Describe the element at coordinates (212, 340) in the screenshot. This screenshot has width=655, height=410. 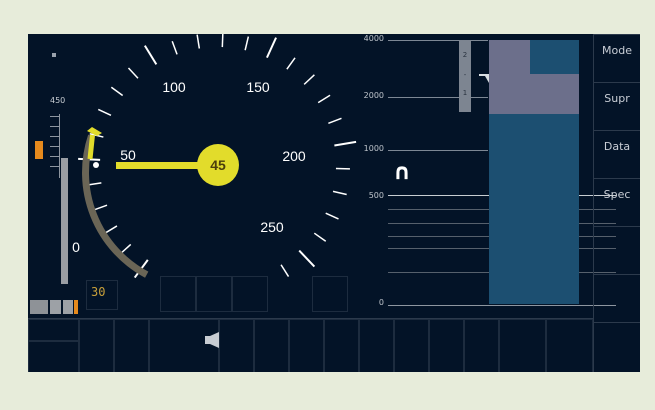
I see `speaker-icon` at that location.